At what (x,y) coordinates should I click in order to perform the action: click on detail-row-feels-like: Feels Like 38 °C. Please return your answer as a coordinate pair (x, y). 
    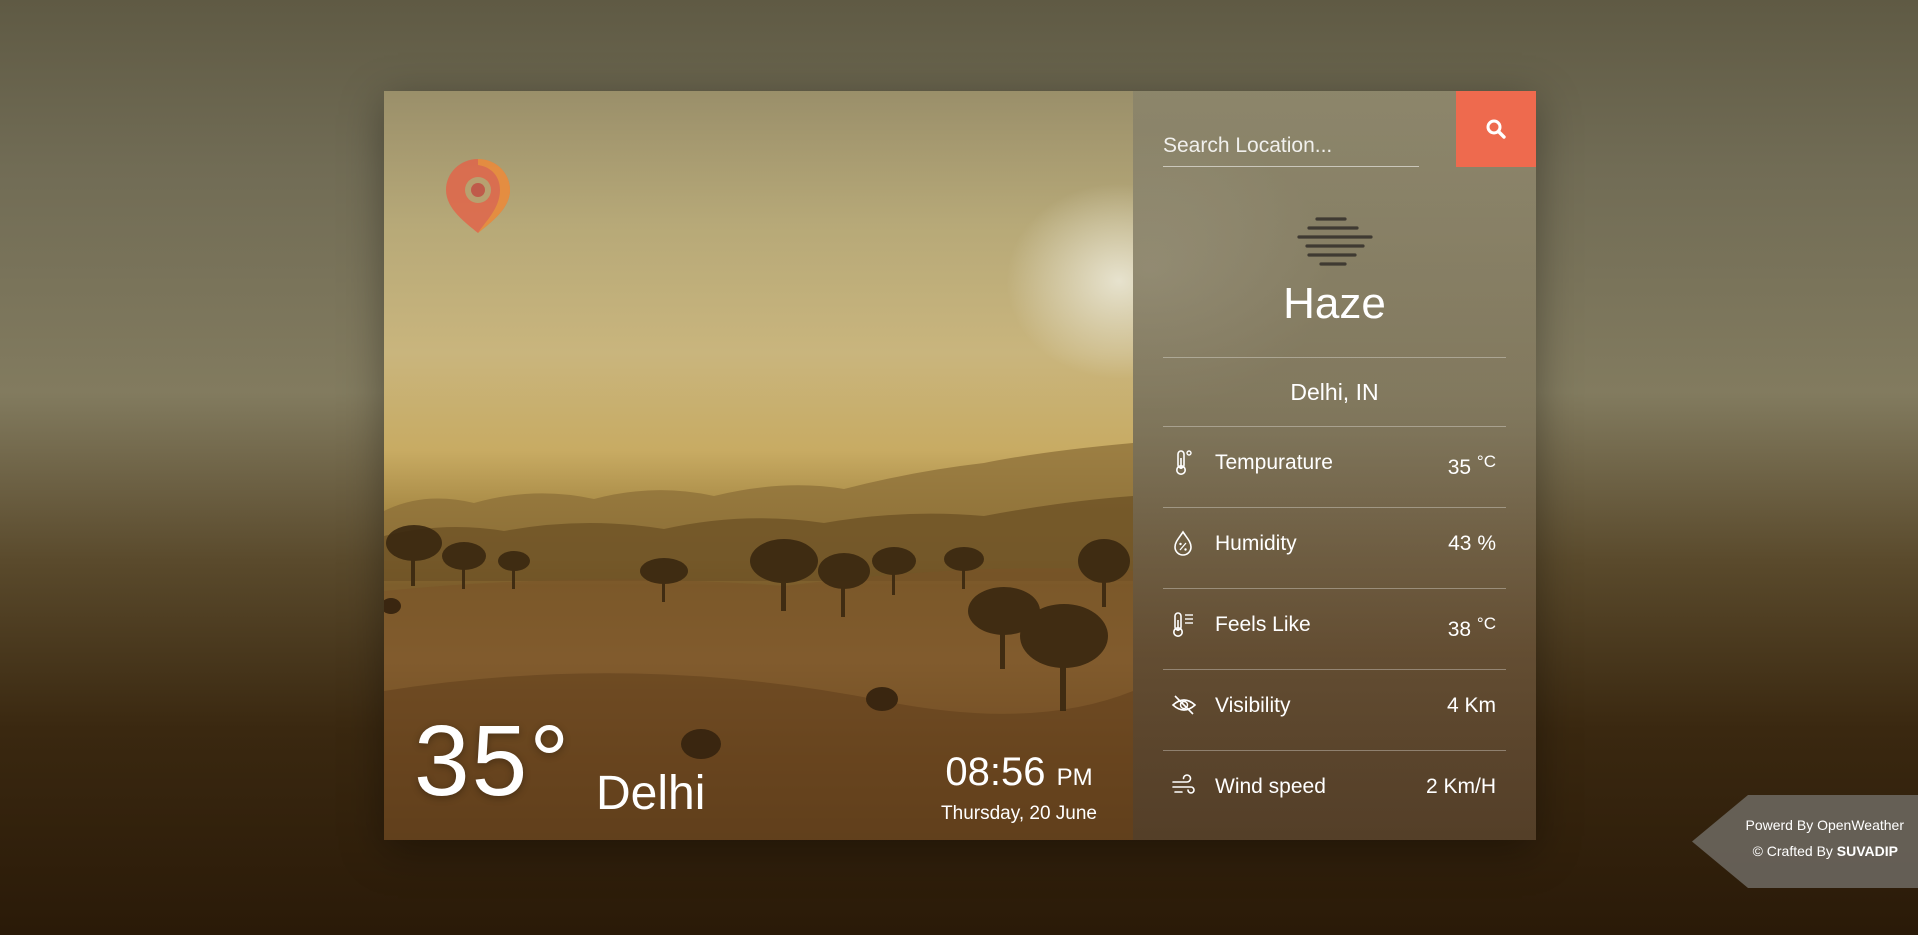
    Looking at the image, I should click on (1334, 629).